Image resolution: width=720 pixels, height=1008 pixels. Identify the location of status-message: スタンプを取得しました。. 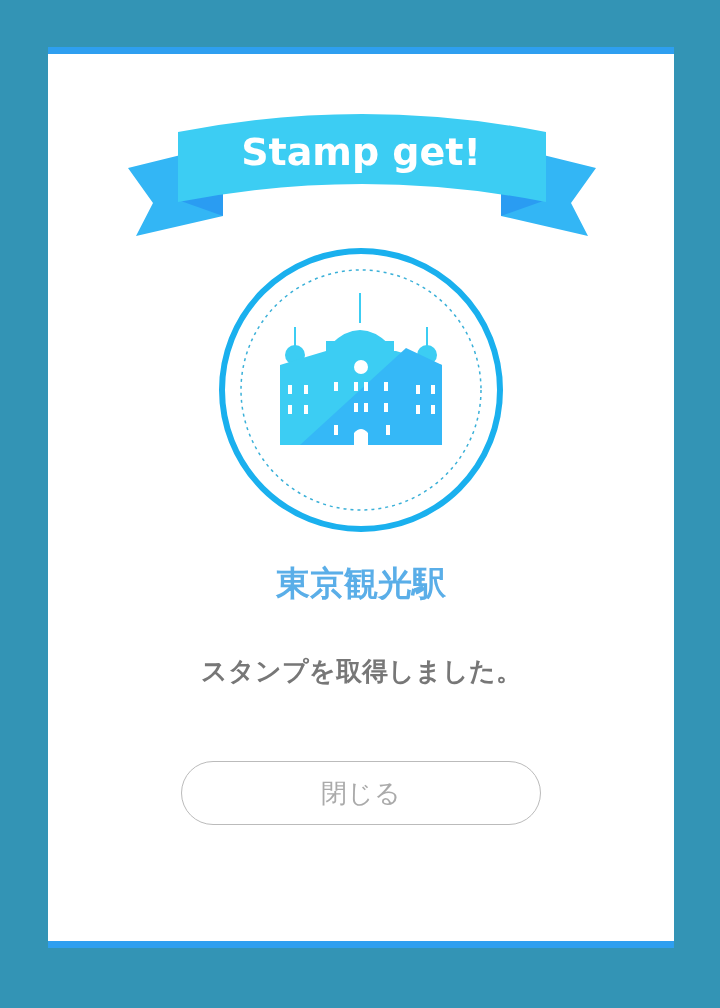
(361, 671).